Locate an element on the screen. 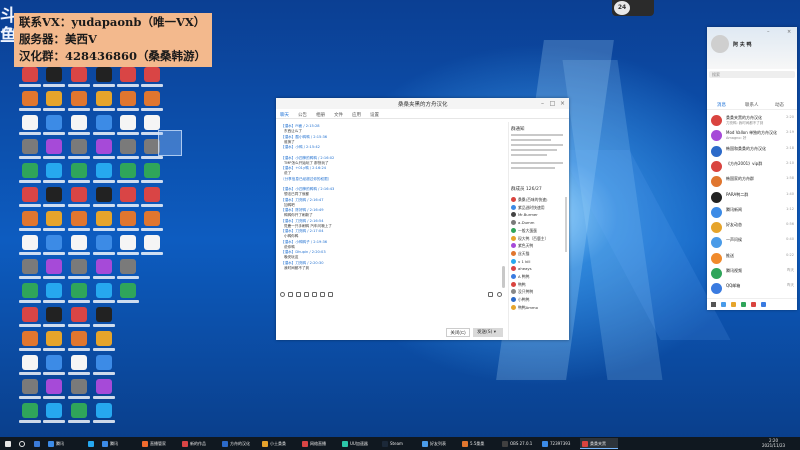 The width and height of the screenshot is (800, 450). taskbar-app: OBS 27.0.1 is located at coordinates (519, 443).